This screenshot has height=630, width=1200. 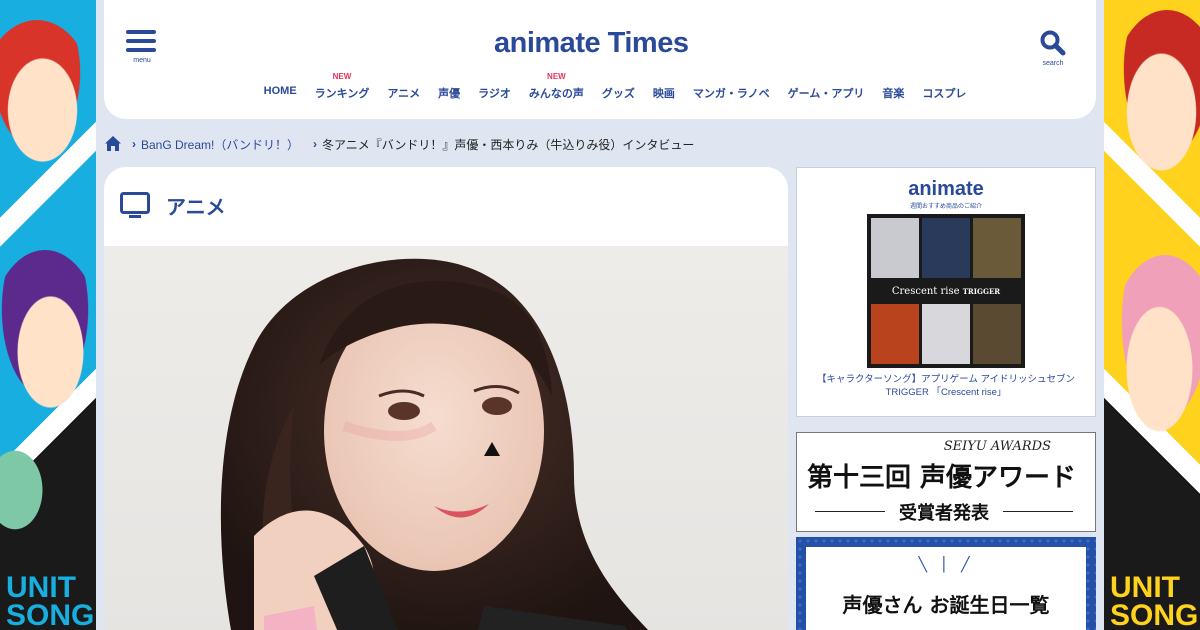 I want to click on nav-item-cosplay: コスプレ, so click(x=944, y=86).